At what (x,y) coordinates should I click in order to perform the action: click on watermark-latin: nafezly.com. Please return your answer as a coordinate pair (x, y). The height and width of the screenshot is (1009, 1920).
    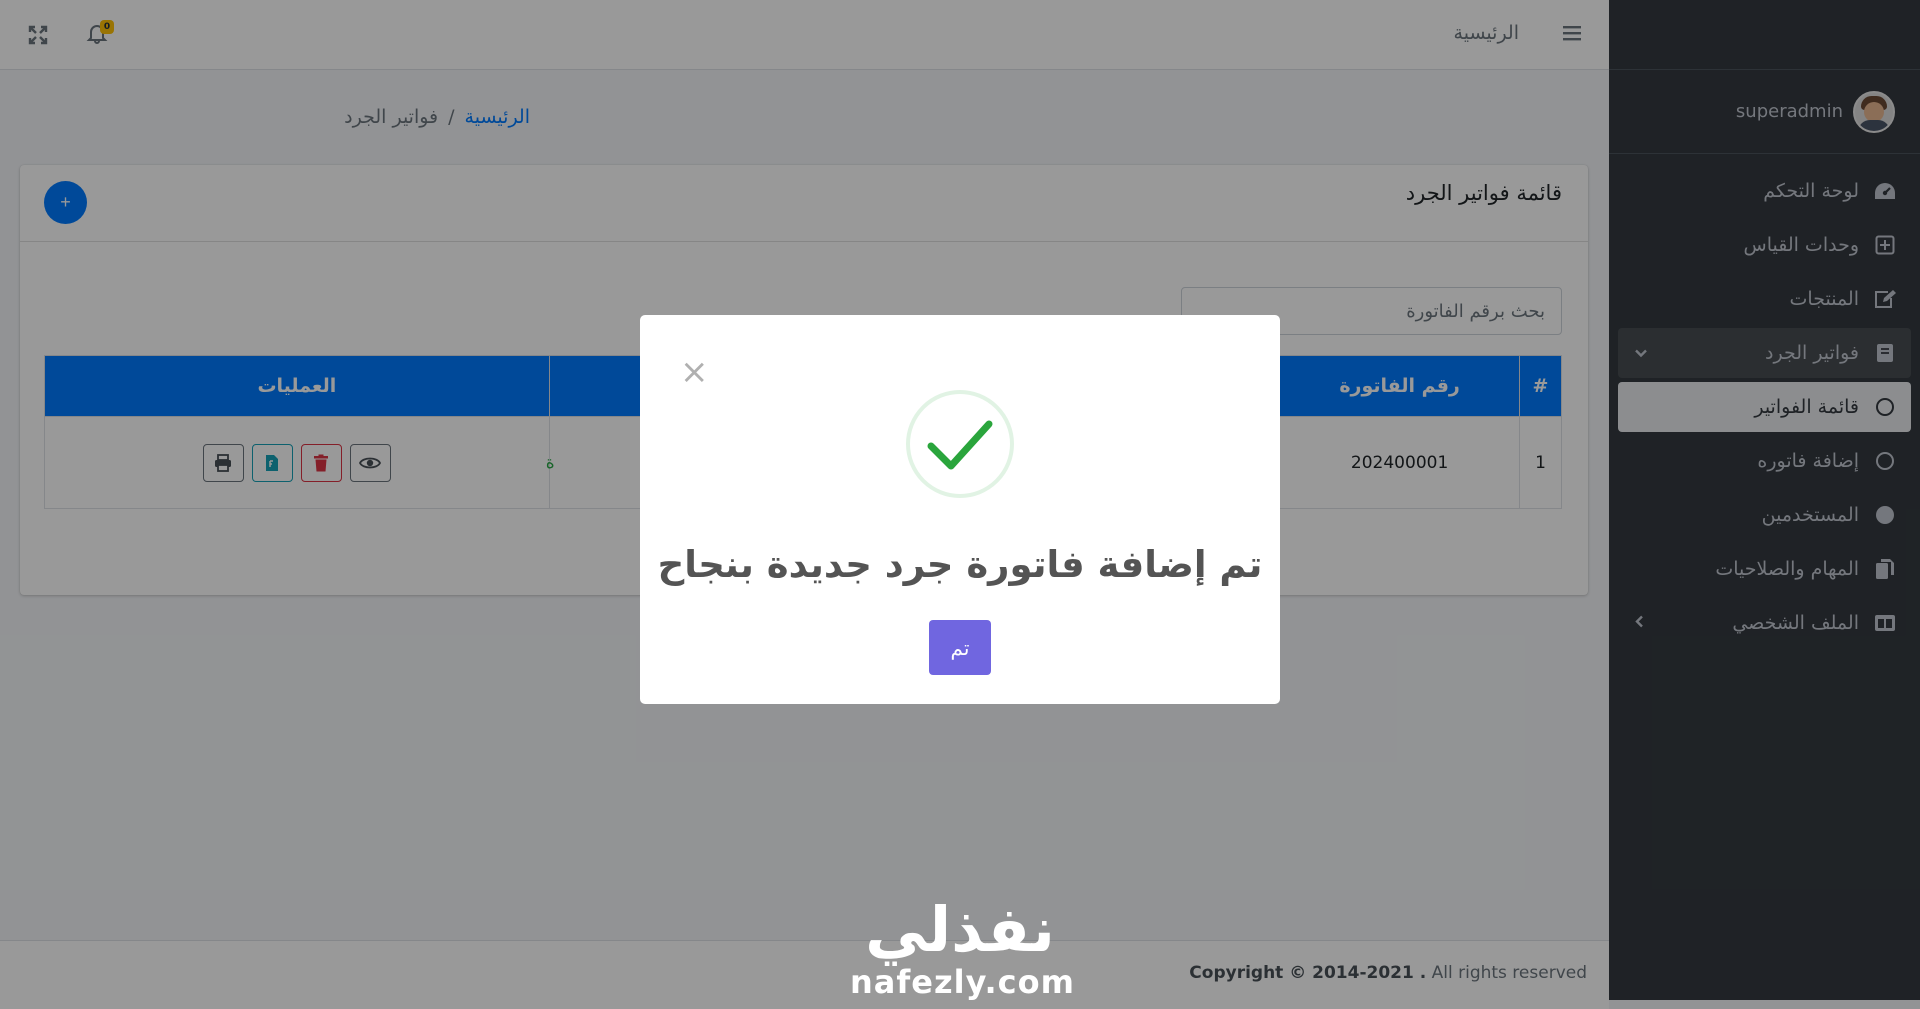
    Looking at the image, I should click on (962, 982).